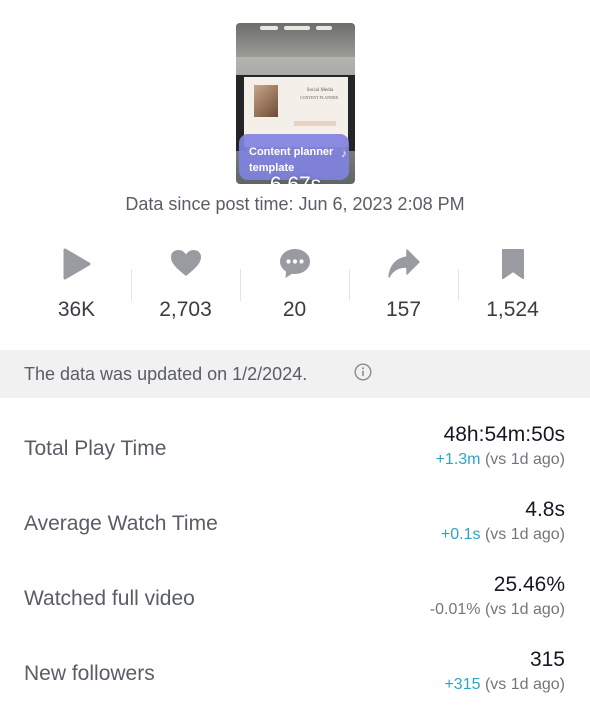 This screenshot has width=590, height=712. I want to click on thumbnail-doc-photo, so click(266, 101).